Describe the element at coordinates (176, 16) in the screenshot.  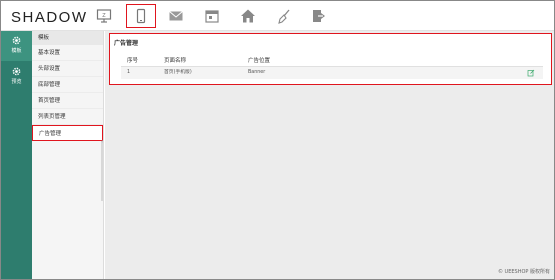
I see `mail-icon` at that location.